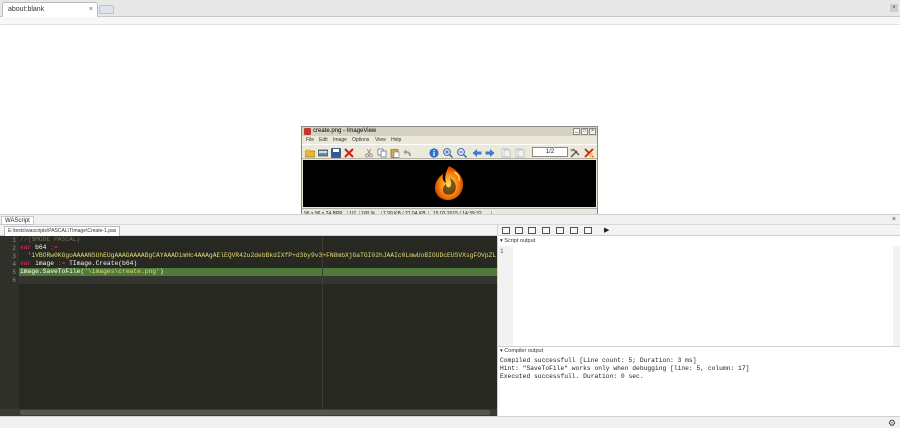 The width and height of the screenshot is (900, 428). I want to click on browser-tab-strip: about:blank × ×, so click(450, 8).